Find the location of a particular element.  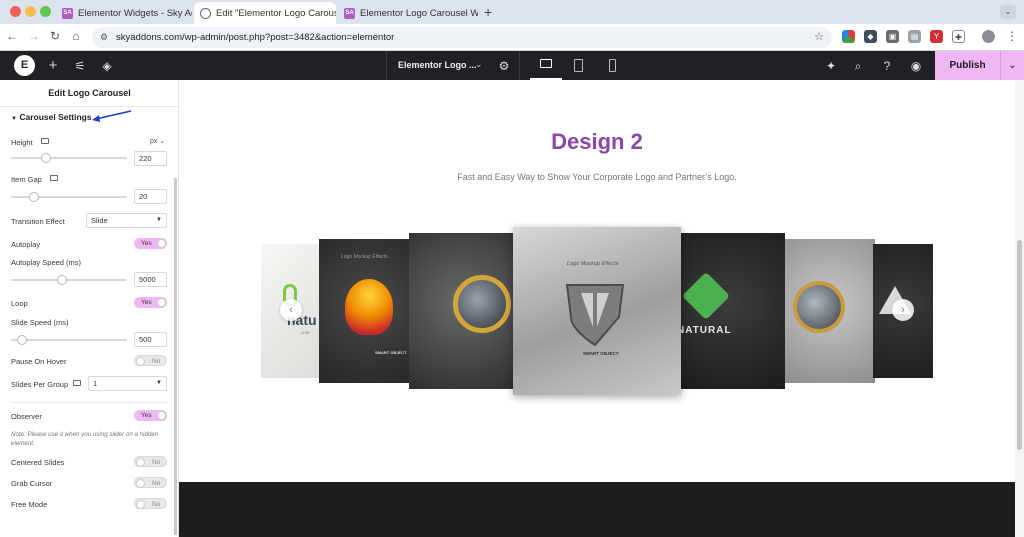

carousel-slide: NATURAL is located at coordinates (731, 311).